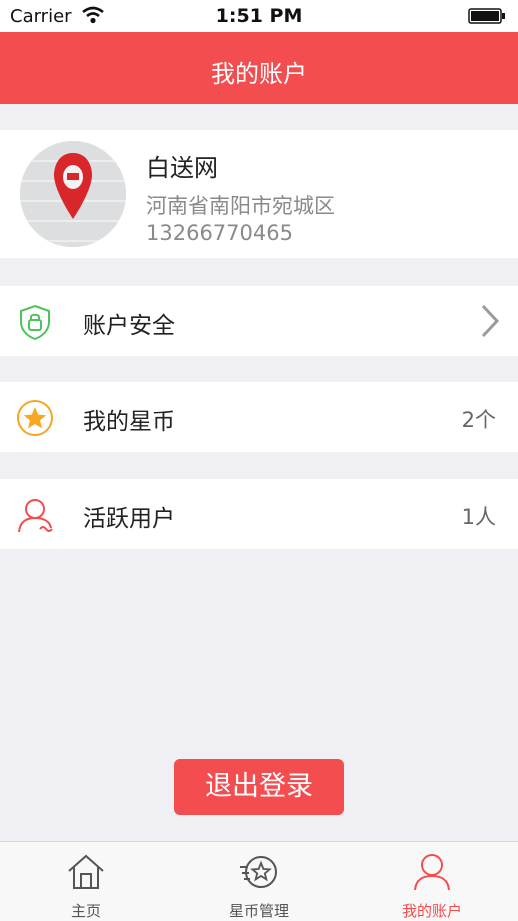 The height and width of the screenshot is (921, 518). What do you see at coordinates (259, 74) in the screenshot?
I see `page-title: 我的账户` at bounding box center [259, 74].